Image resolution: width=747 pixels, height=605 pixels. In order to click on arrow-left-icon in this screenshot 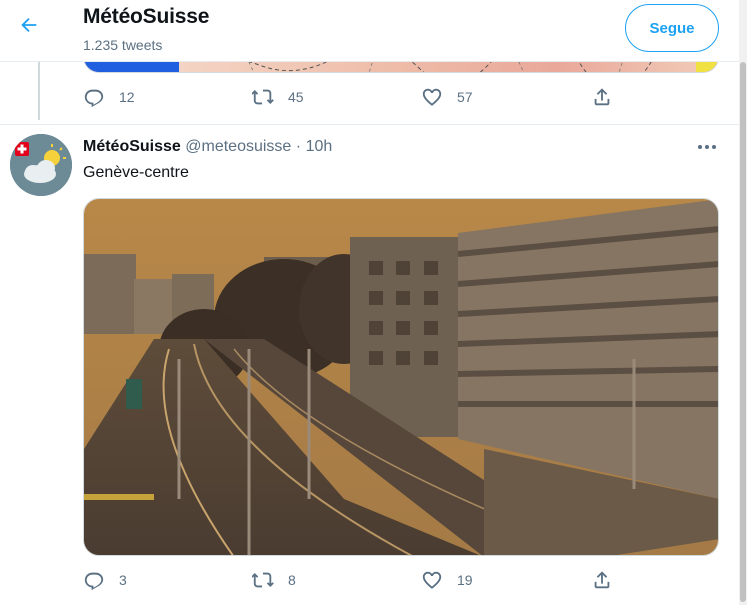, I will do `click(29, 27)`.